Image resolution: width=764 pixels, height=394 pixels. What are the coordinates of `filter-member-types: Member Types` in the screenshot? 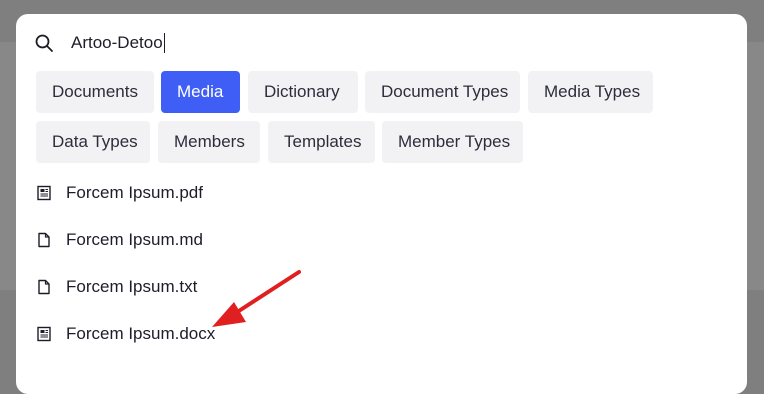 It's located at (452, 142).